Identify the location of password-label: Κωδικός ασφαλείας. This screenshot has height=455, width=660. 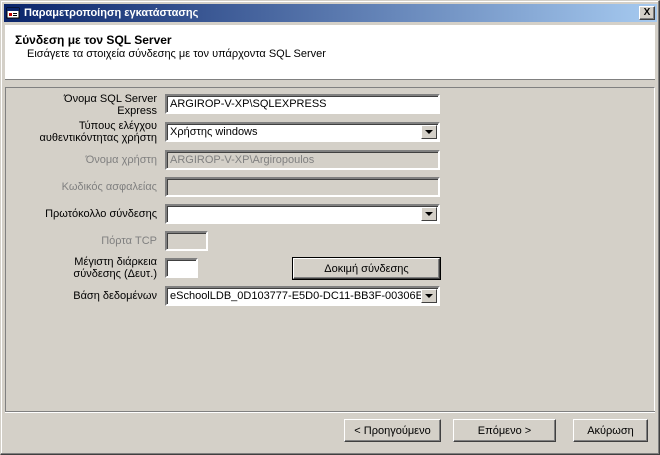
(109, 187).